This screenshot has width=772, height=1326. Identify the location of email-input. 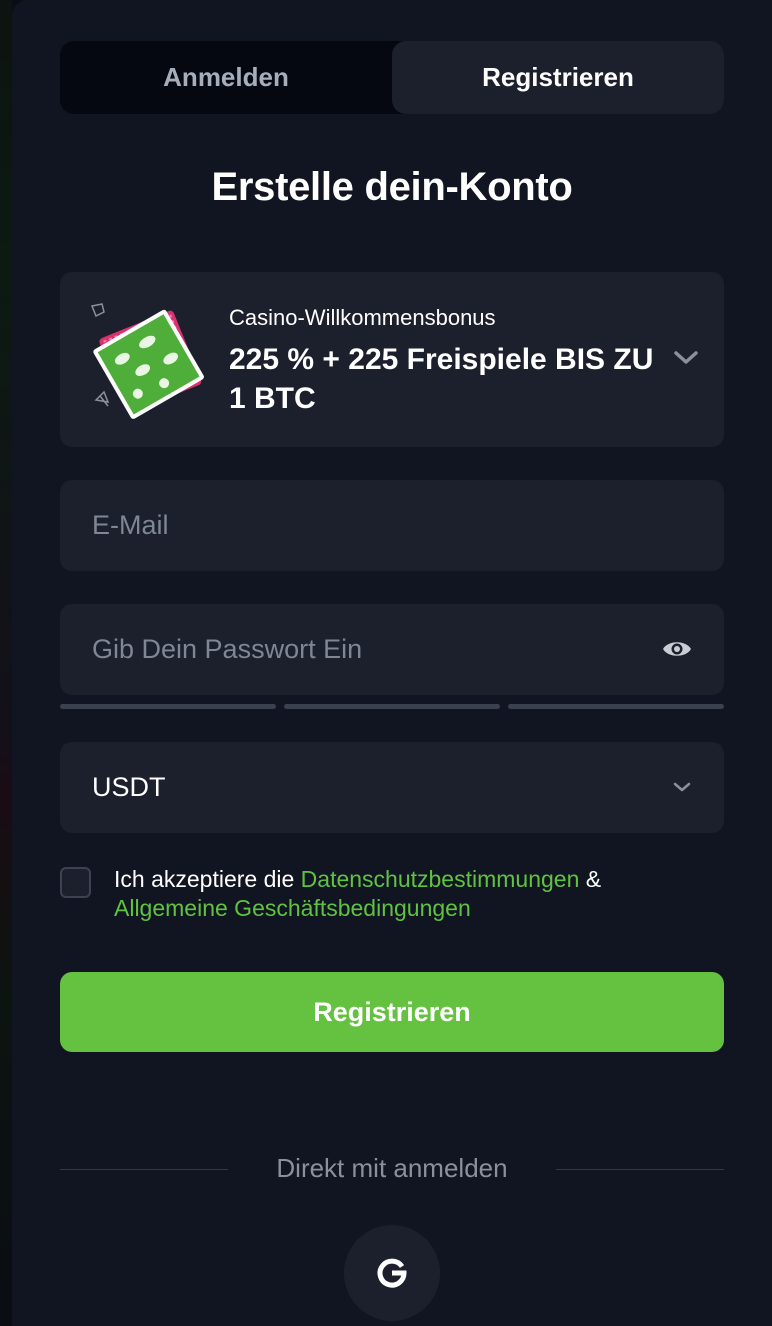
(372, 525).